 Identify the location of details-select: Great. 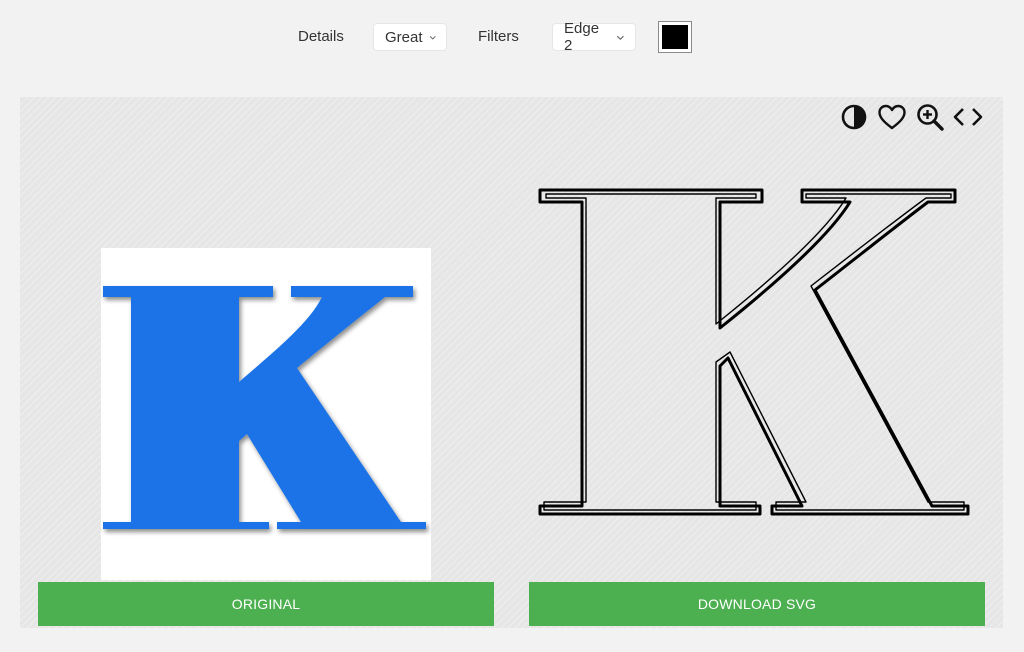
(410, 37).